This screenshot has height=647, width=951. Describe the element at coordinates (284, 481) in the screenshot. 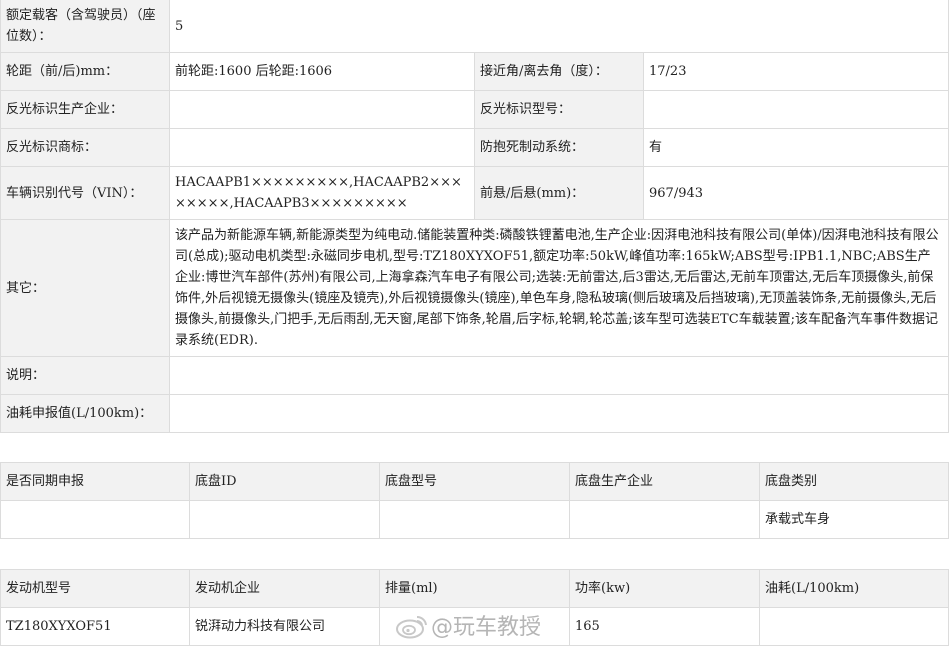

I see `chassis-header: 底盘ID` at that location.